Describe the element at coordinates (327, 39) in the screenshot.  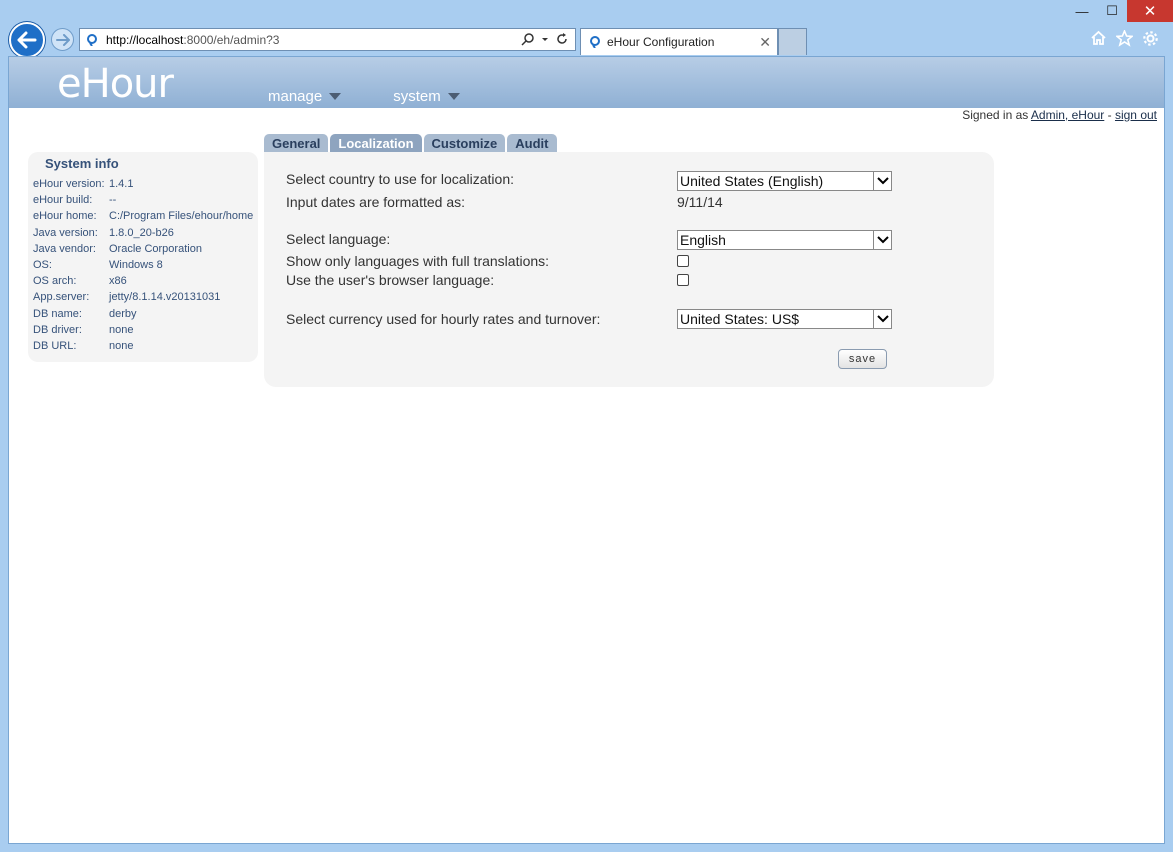
I see `address-bar: http://localhost:8000/eh/admin?3` at that location.